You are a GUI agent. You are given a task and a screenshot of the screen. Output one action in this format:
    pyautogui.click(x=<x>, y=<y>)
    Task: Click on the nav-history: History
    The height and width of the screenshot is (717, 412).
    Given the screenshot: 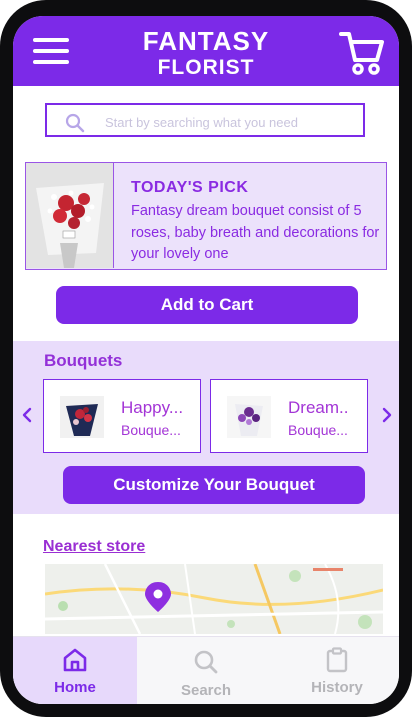 What is the action you would take?
    pyautogui.click(x=337, y=670)
    